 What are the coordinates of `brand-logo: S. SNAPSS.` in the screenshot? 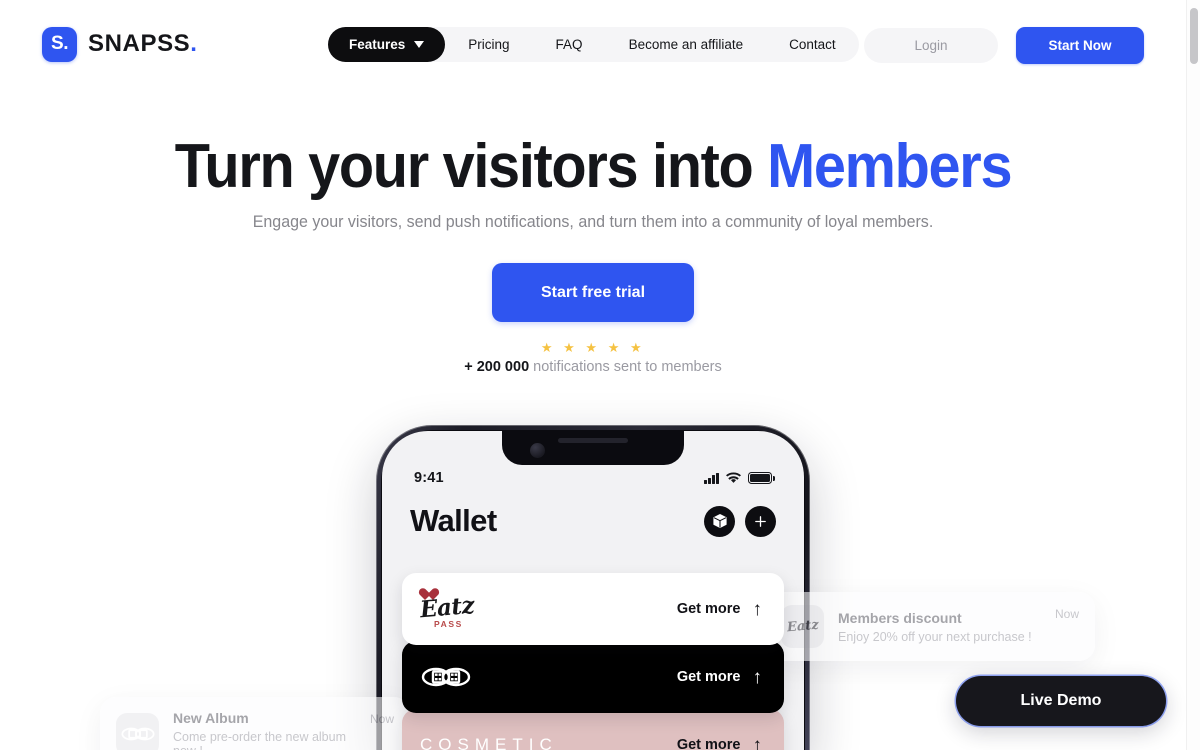 It's located at (120, 44).